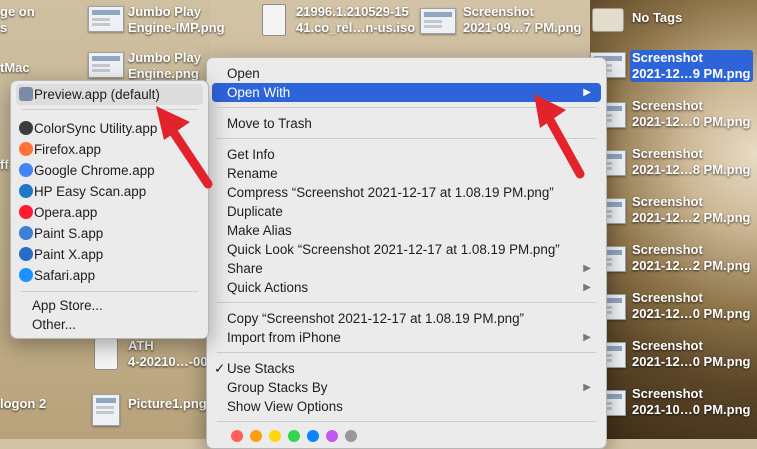  Describe the element at coordinates (94, 170) in the screenshot. I see `app-label: Google Chrome.app` at that location.